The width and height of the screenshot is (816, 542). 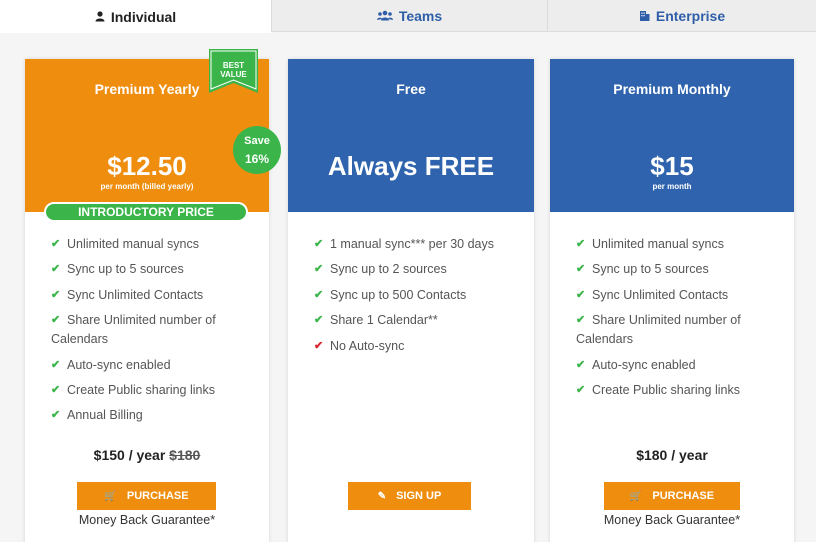 I want to click on old-price: $180, so click(x=185, y=455).